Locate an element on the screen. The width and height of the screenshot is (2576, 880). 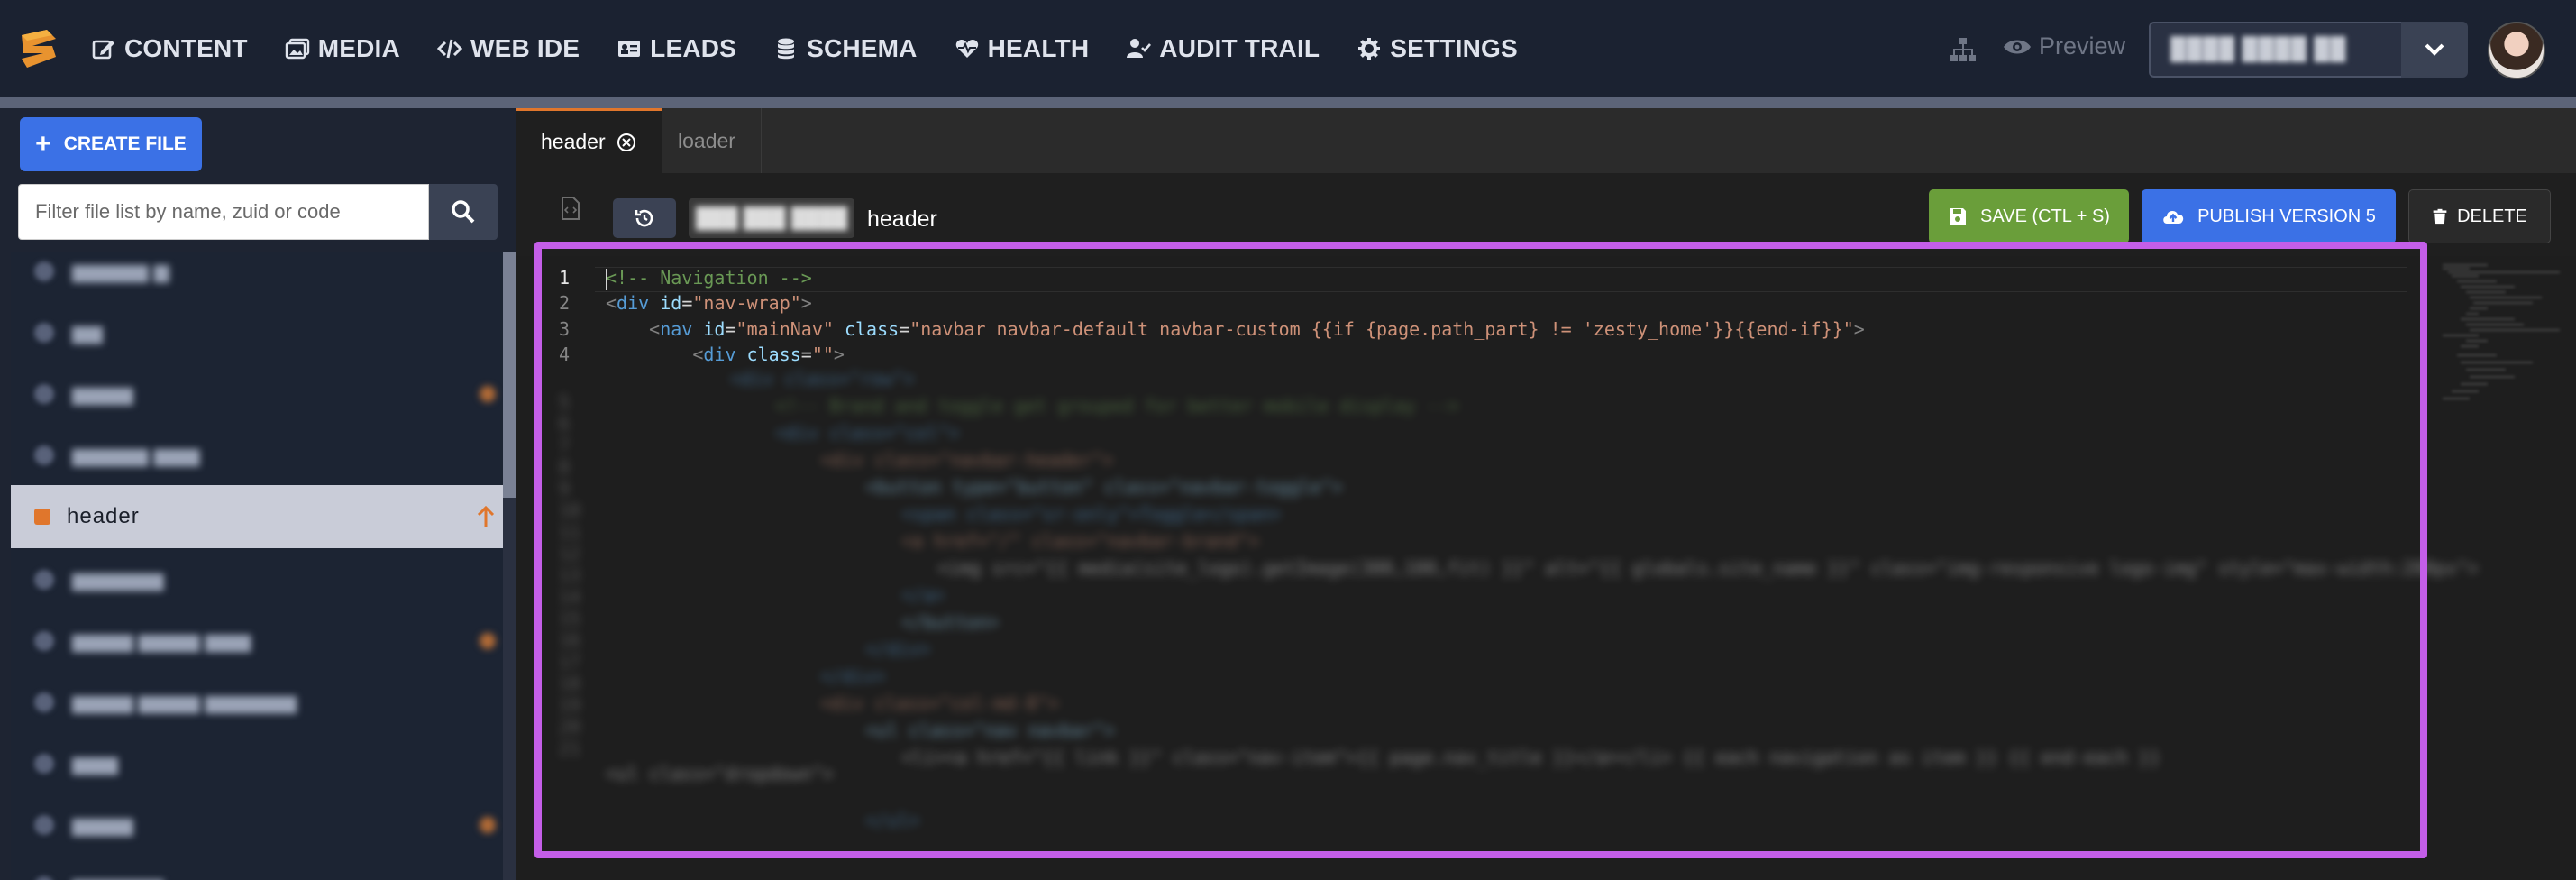
gear-icon is located at coordinates (1369, 48).